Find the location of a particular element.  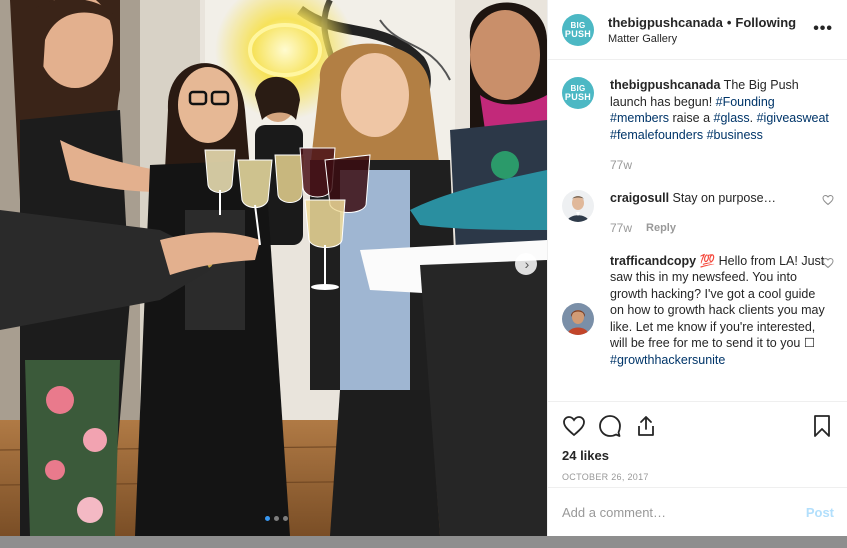

post-date: OCTOBER 26, 2017 is located at coordinates (698, 477).